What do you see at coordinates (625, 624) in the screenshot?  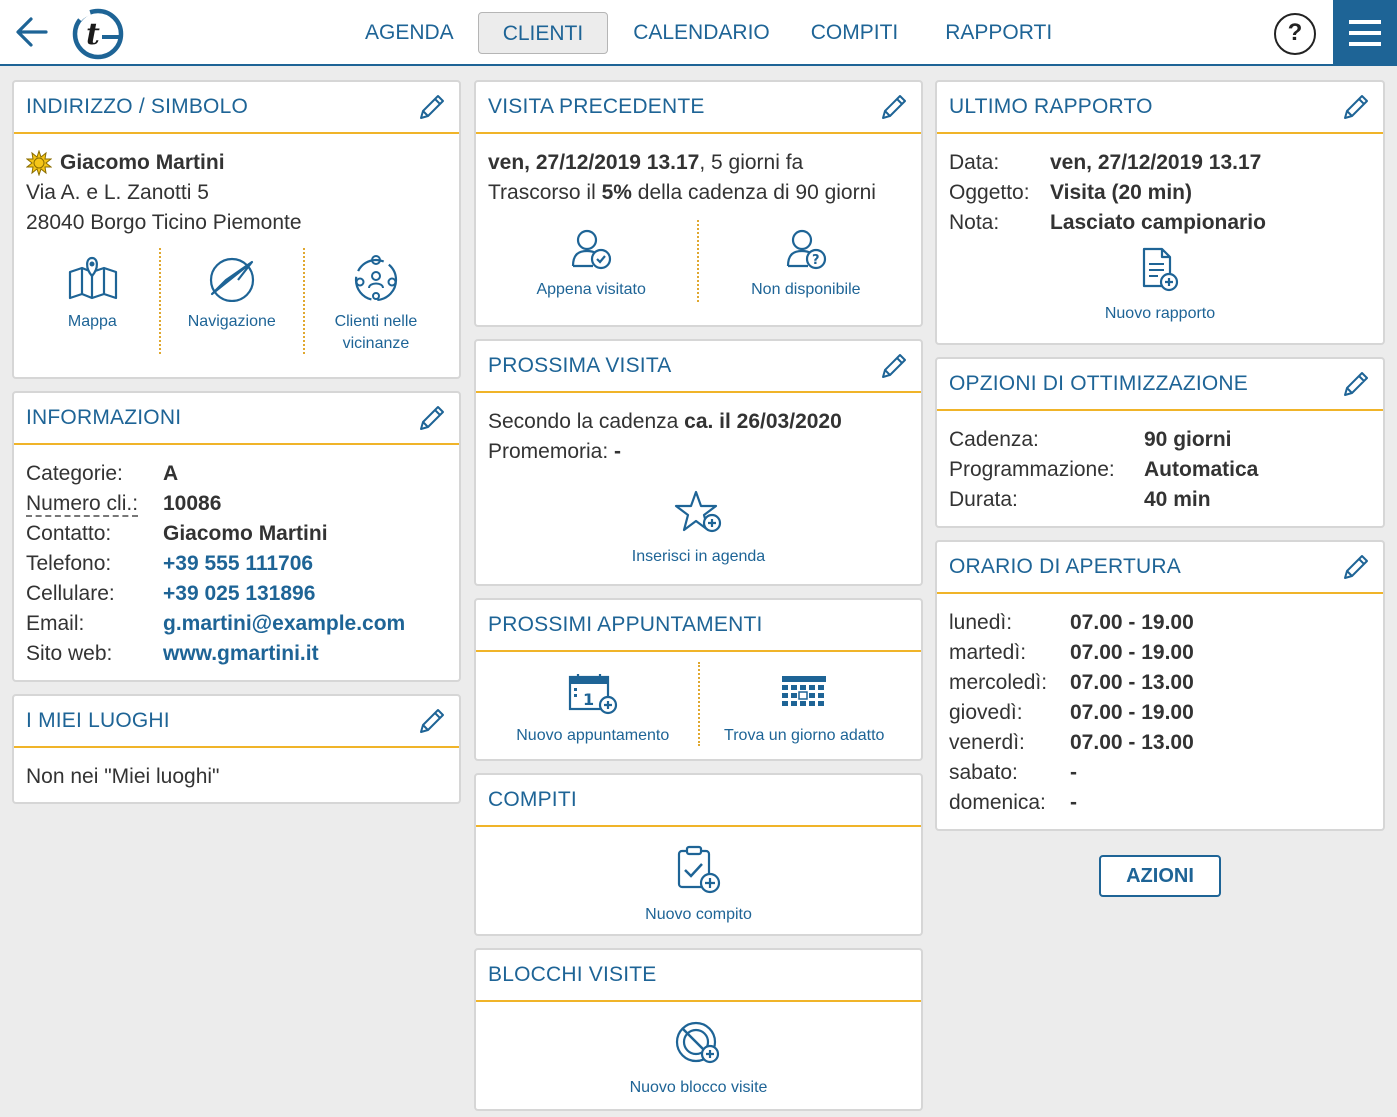 I see `card-title: PROSSIMI APPUNTAMENTI` at bounding box center [625, 624].